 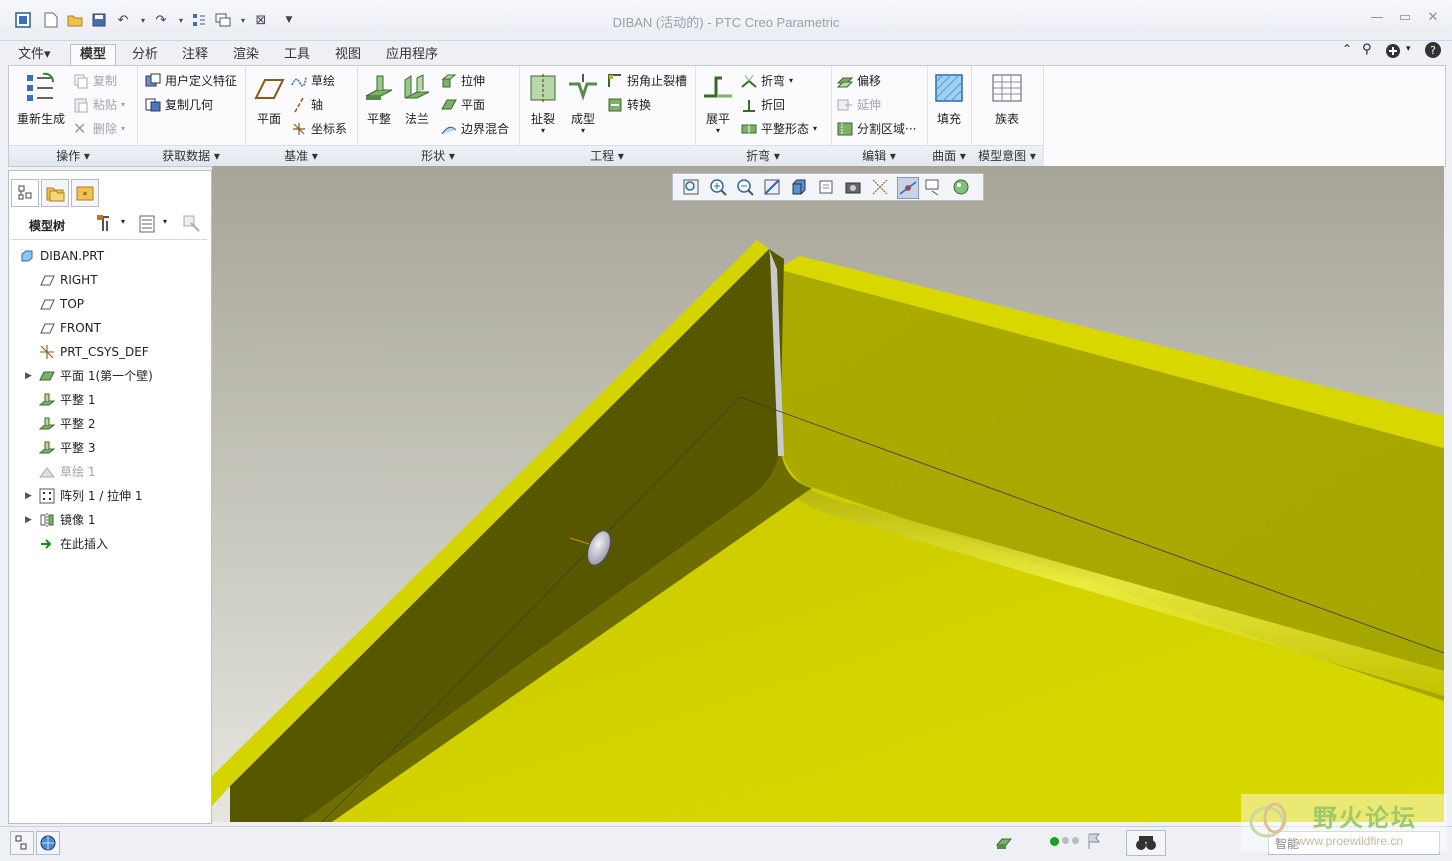 I want to click on group-operations-footer: 操作 ▾, so click(x=73, y=155).